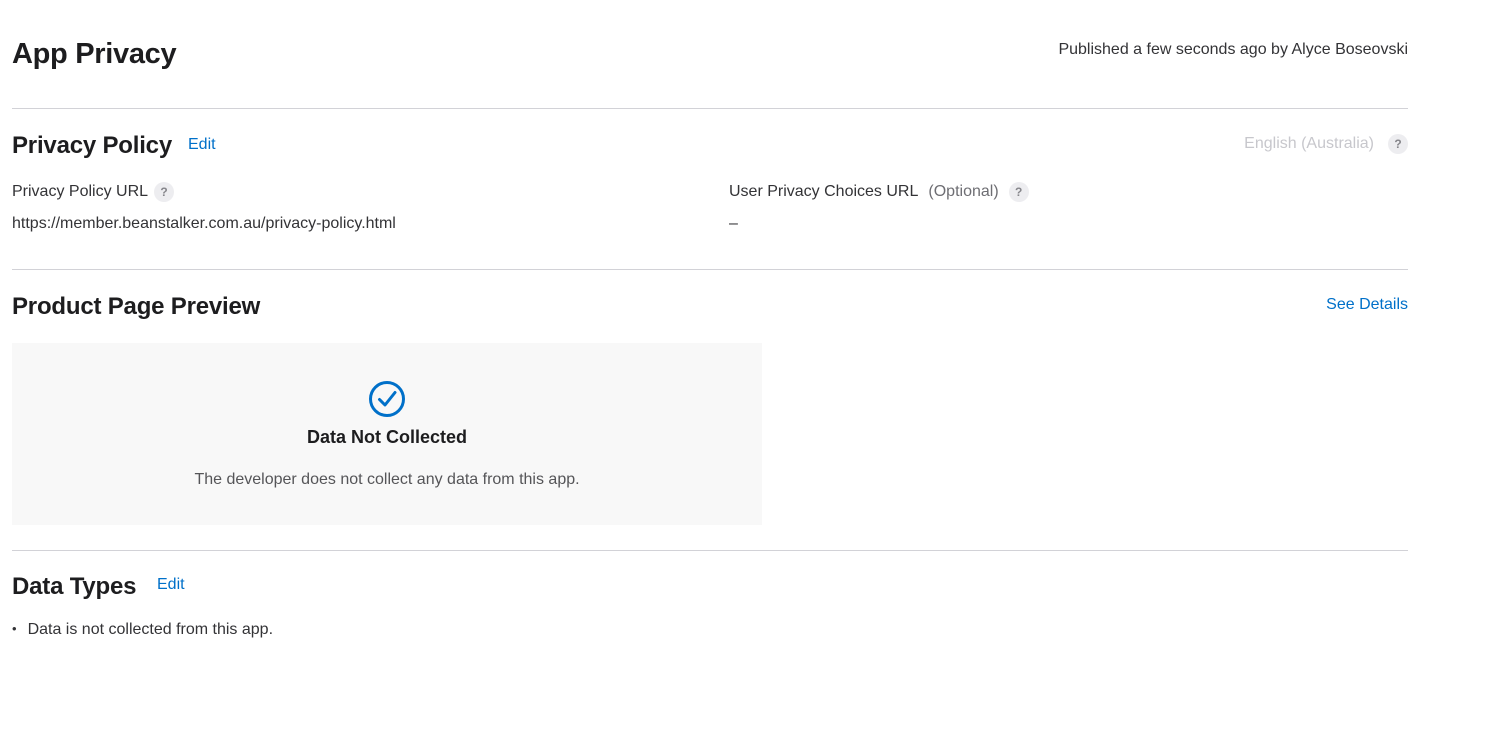 Image resolution: width=1498 pixels, height=730 pixels. What do you see at coordinates (1018, 192) in the screenshot?
I see `user-privacy-choices-help-icon: ?` at bounding box center [1018, 192].